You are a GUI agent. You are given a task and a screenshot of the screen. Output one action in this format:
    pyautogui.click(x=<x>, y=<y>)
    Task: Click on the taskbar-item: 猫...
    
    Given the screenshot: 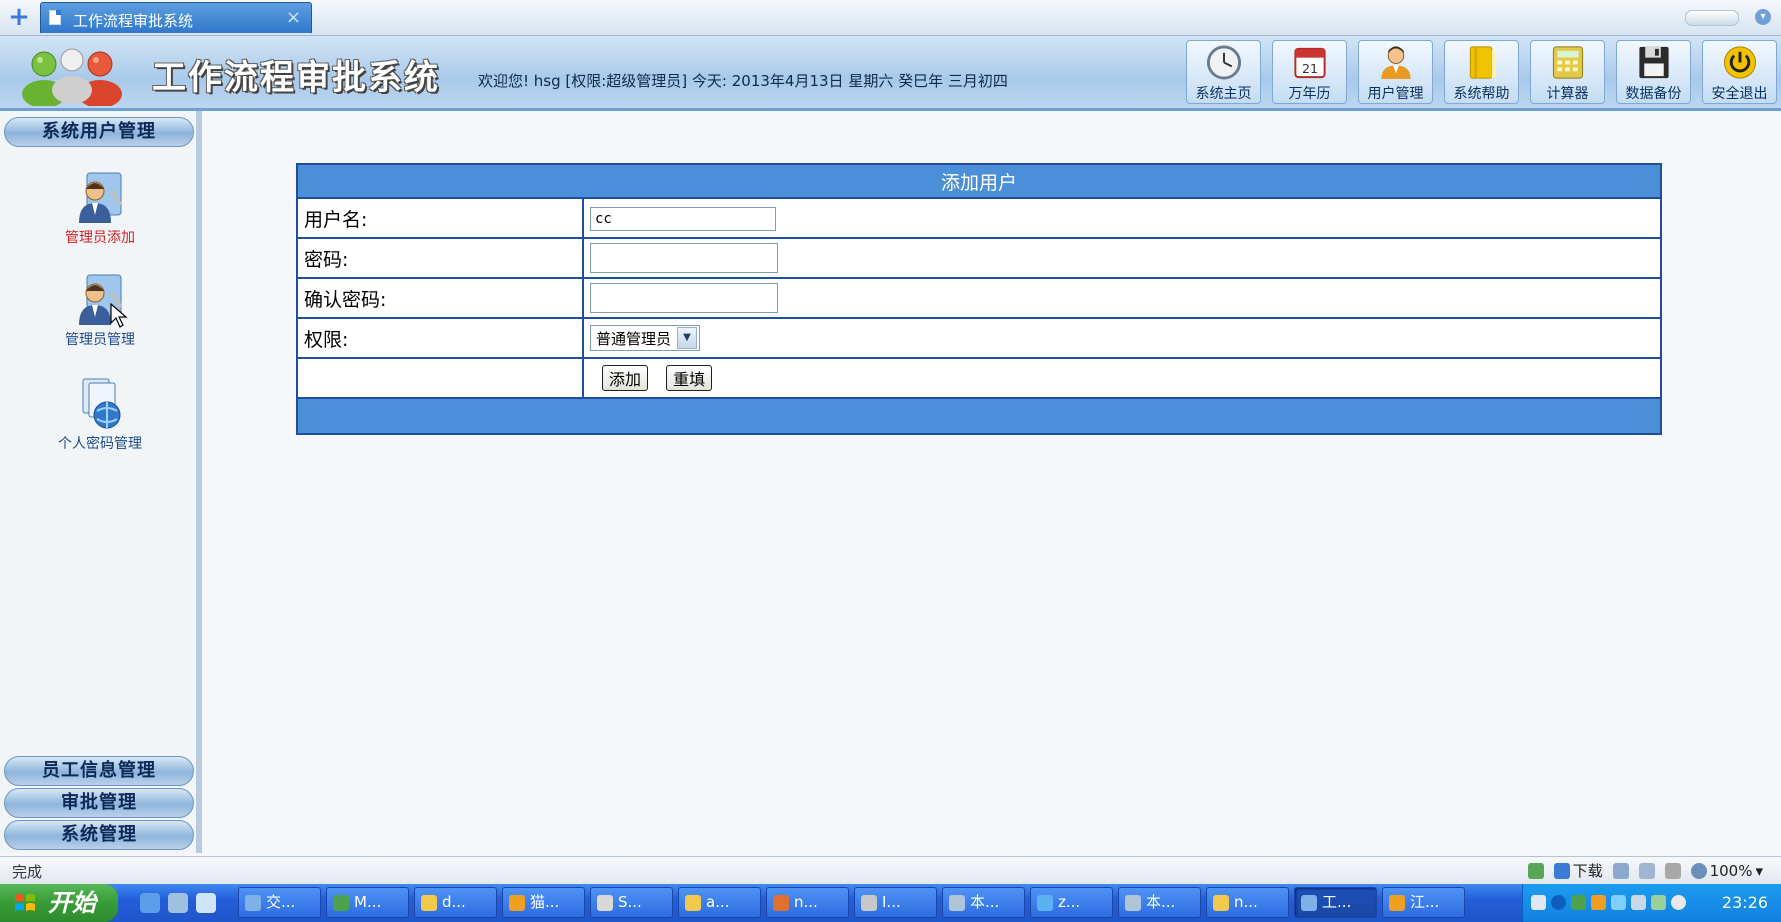 What is the action you would take?
    pyautogui.click(x=543, y=902)
    